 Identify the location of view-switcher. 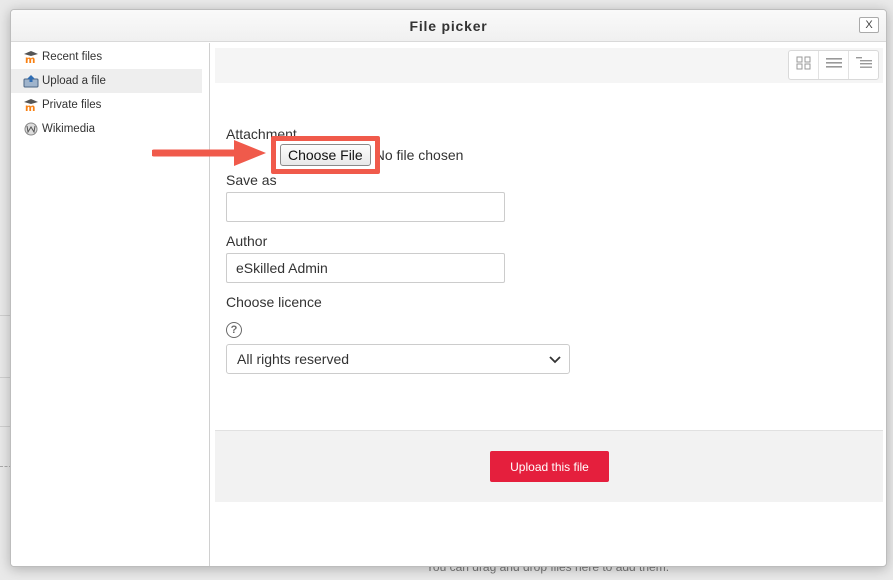
(833, 65).